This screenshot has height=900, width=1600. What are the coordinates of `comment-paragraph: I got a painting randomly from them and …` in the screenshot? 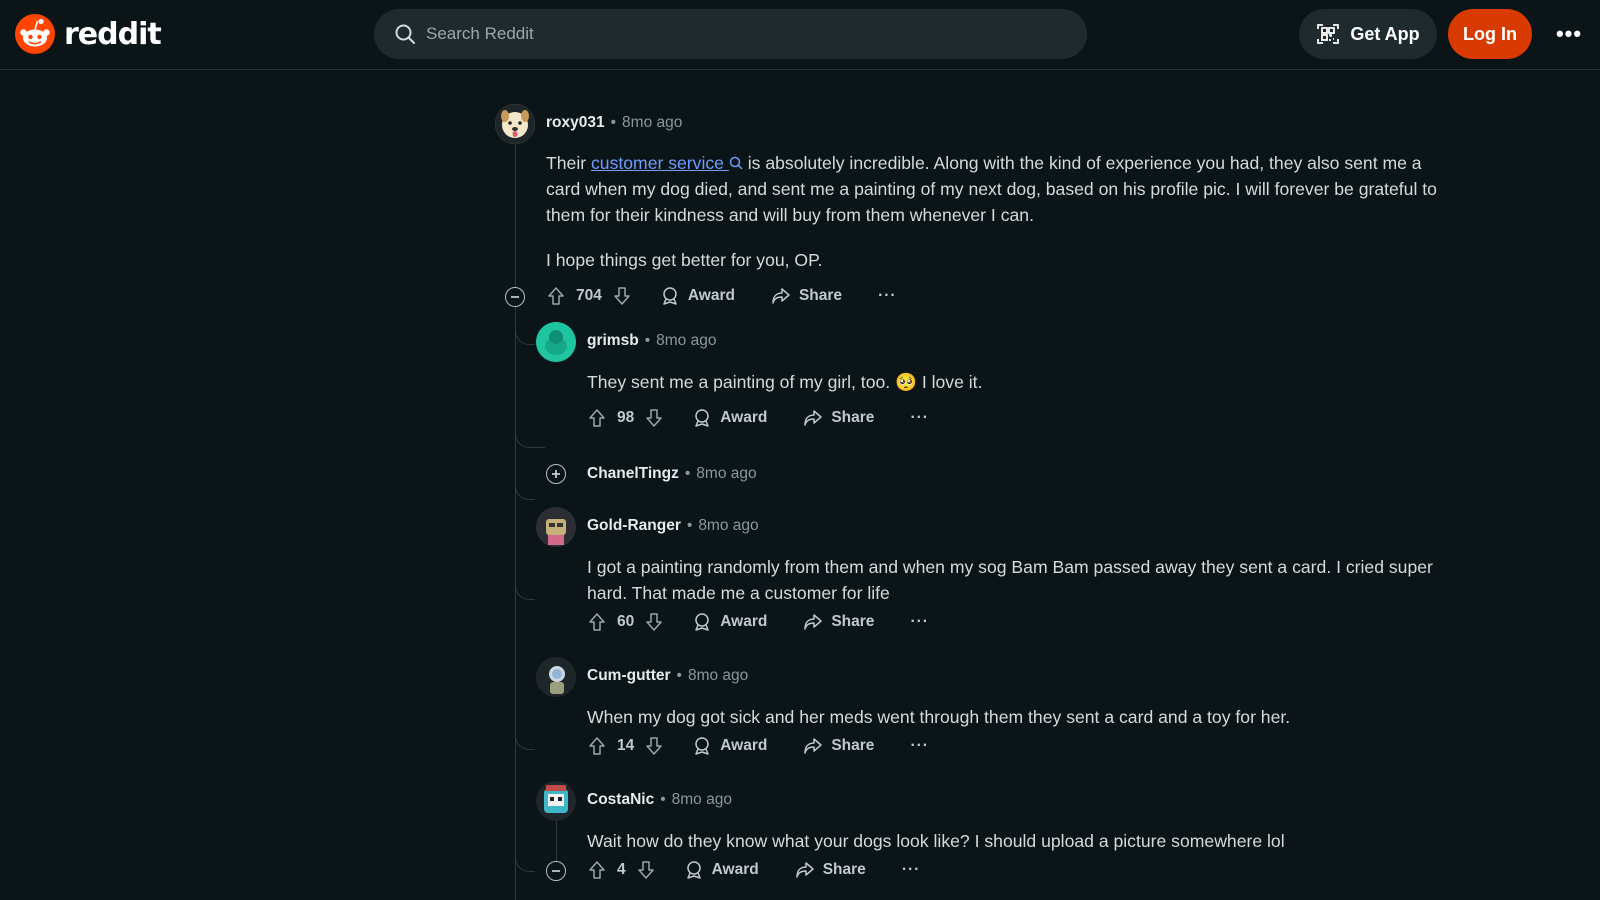 It's located at (1010, 580).